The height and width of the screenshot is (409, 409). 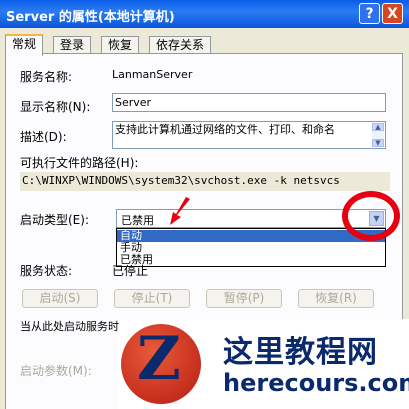 What do you see at coordinates (46, 271) in the screenshot?
I see `service-status-label: 服务状态:` at bounding box center [46, 271].